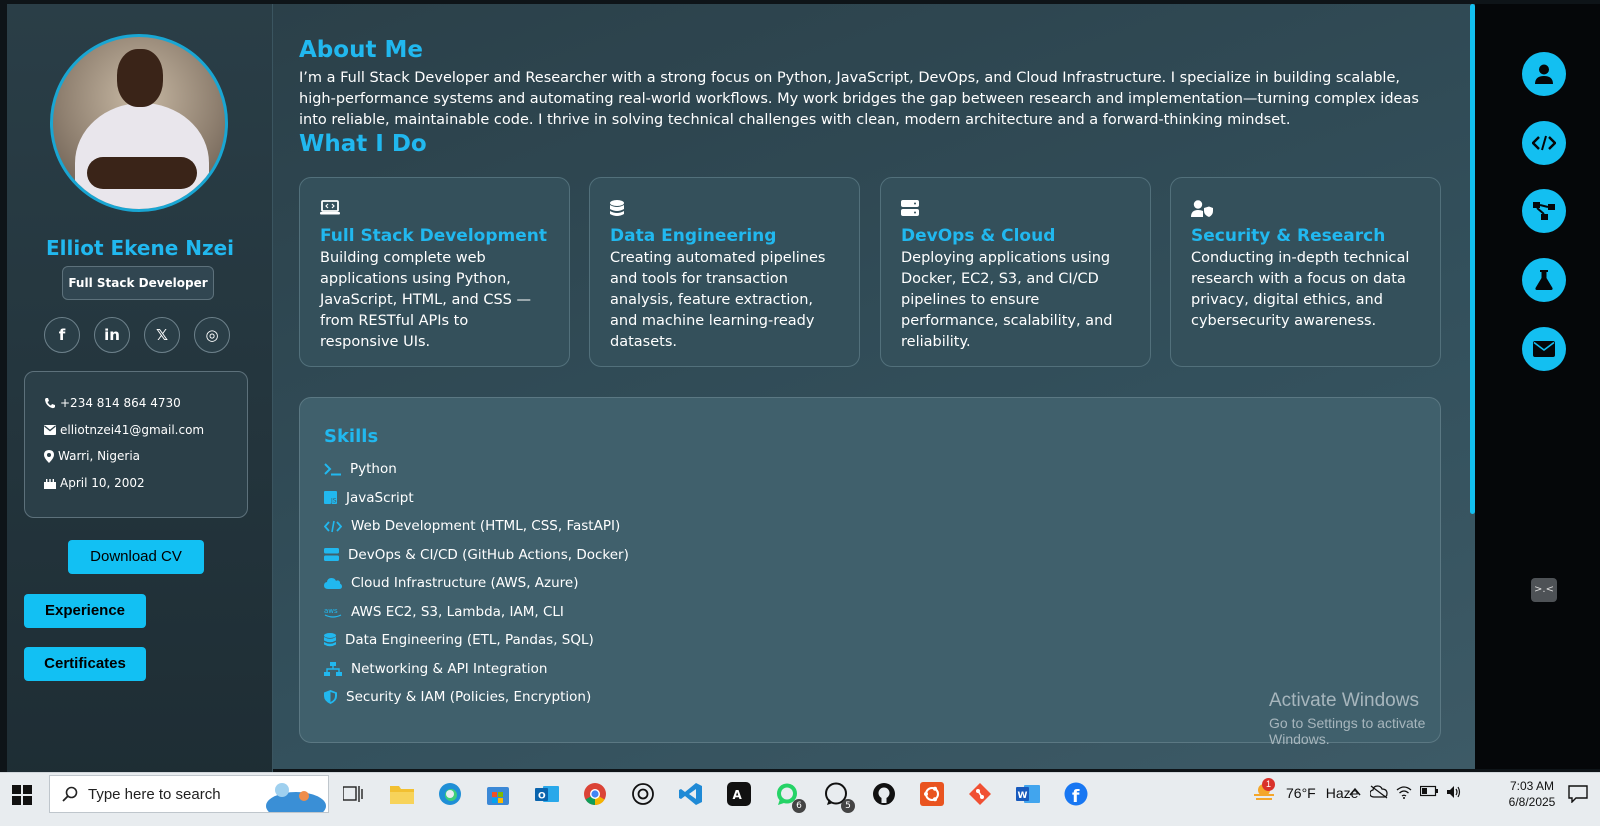 Image resolution: width=1600 pixels, height=826 pixels. I want to click on svg-text: O, so click(542, 797).